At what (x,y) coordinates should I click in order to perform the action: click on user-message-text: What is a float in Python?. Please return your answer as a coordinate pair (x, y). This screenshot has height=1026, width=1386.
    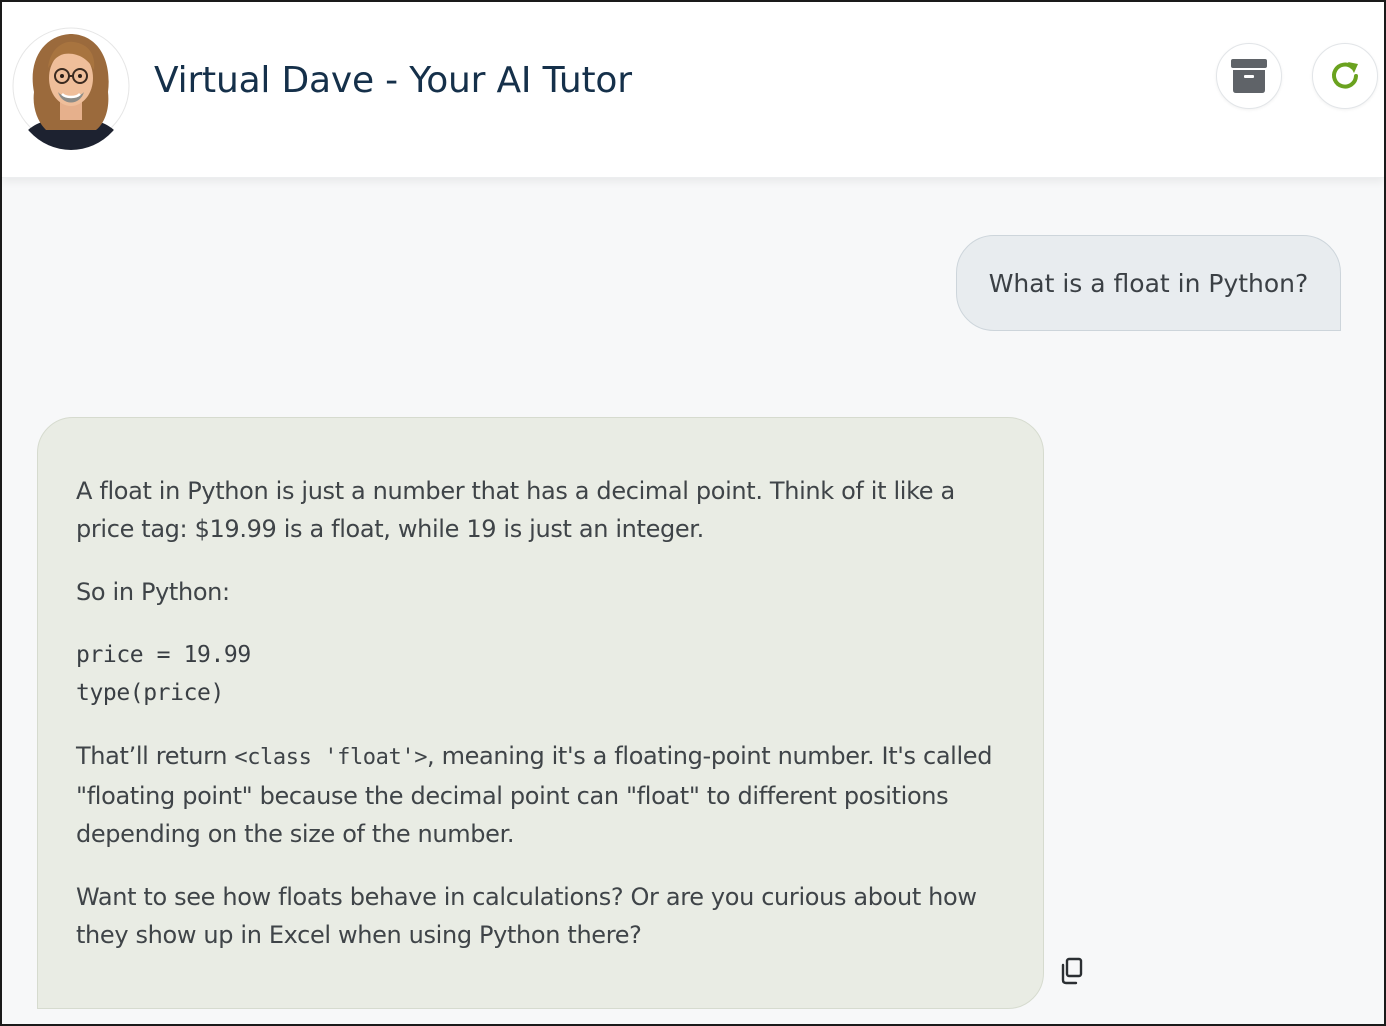
    Looking at the image, I should click on (1148, 283).